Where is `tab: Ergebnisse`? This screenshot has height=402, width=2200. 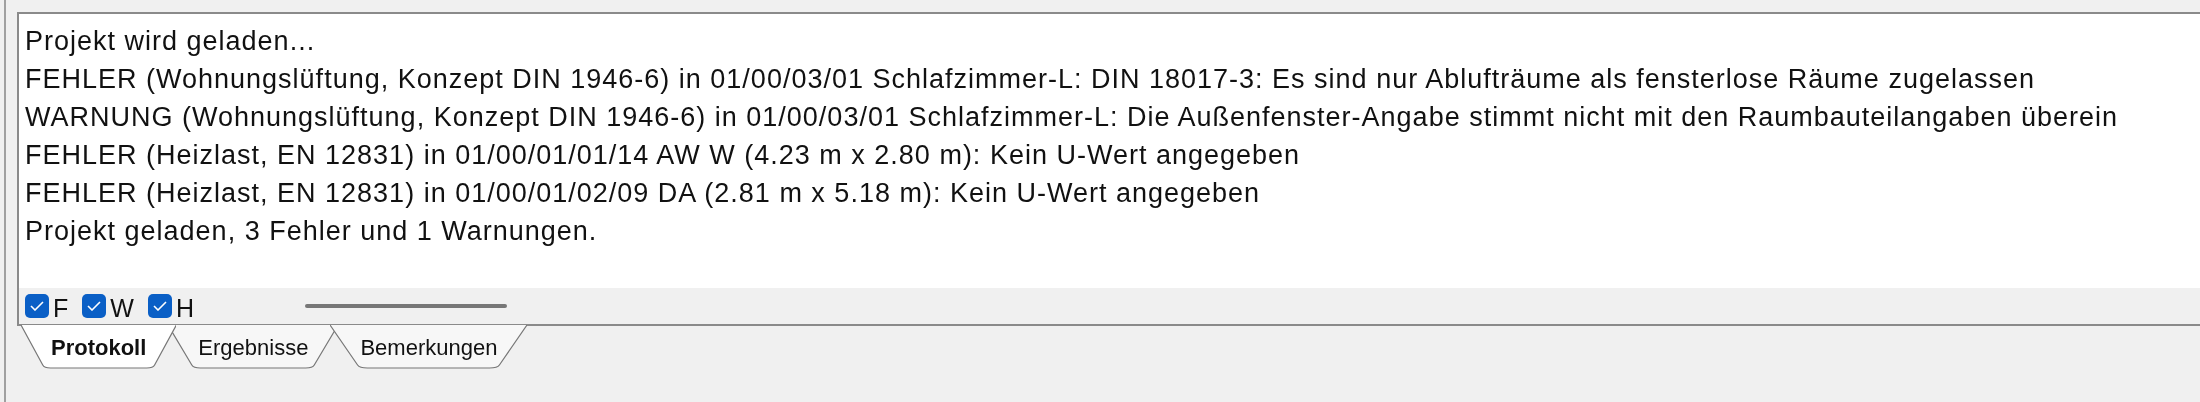 tab: Ergebnisse is located at coordinates (253, 347).